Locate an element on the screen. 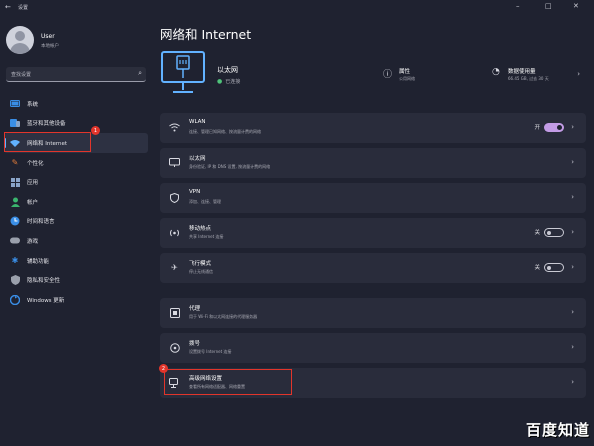  accessibility-icon: ✱ is located at coordinates (15, 261).